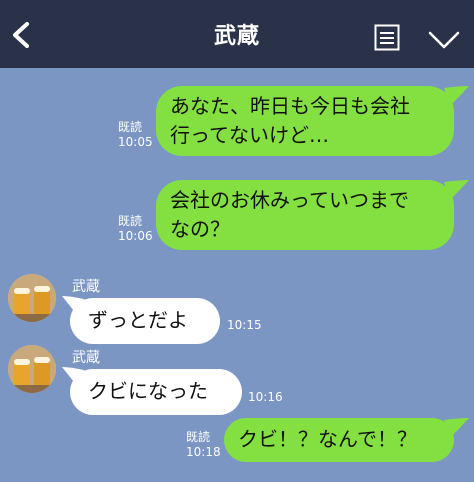 This screenshot has width=474, height=482. Describe the element at coordinates (289, 200) in the screenshot. I see `message-text-line: 会社のお休みっていつまで` at that location.